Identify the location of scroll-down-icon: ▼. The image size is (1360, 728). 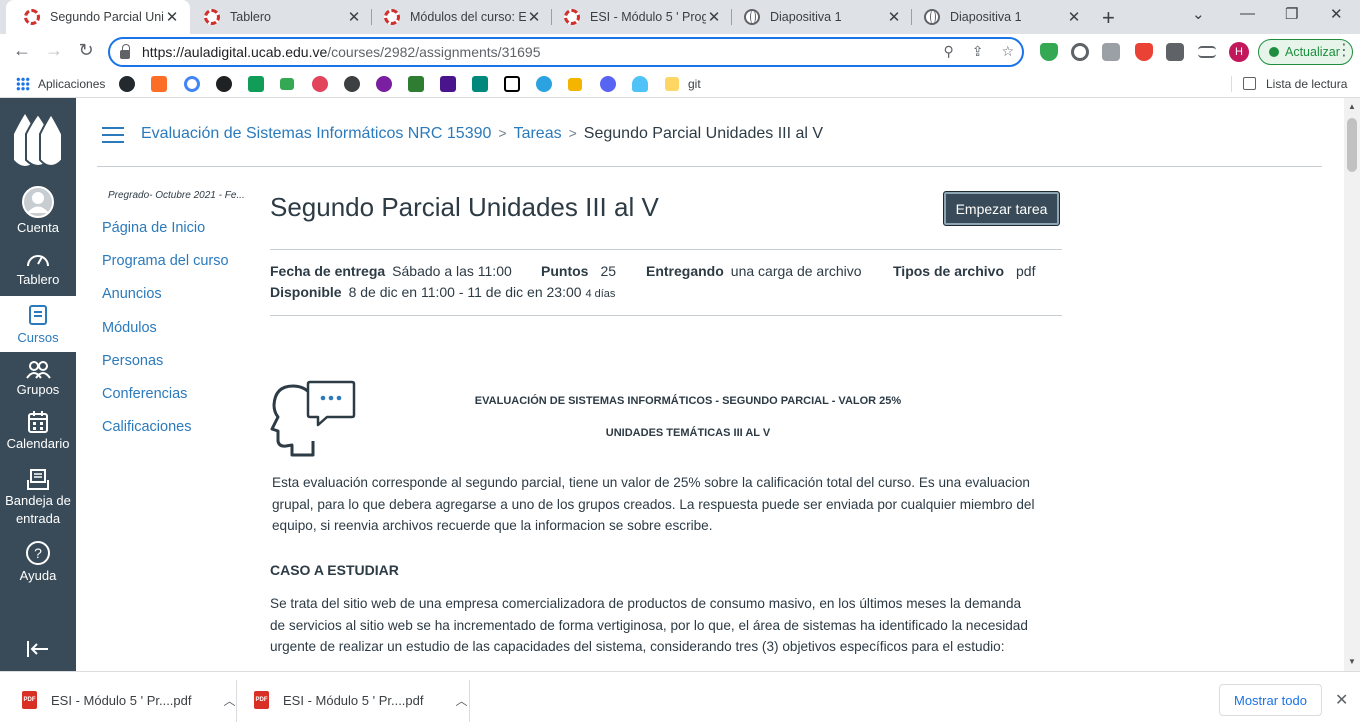
(1352, 661).